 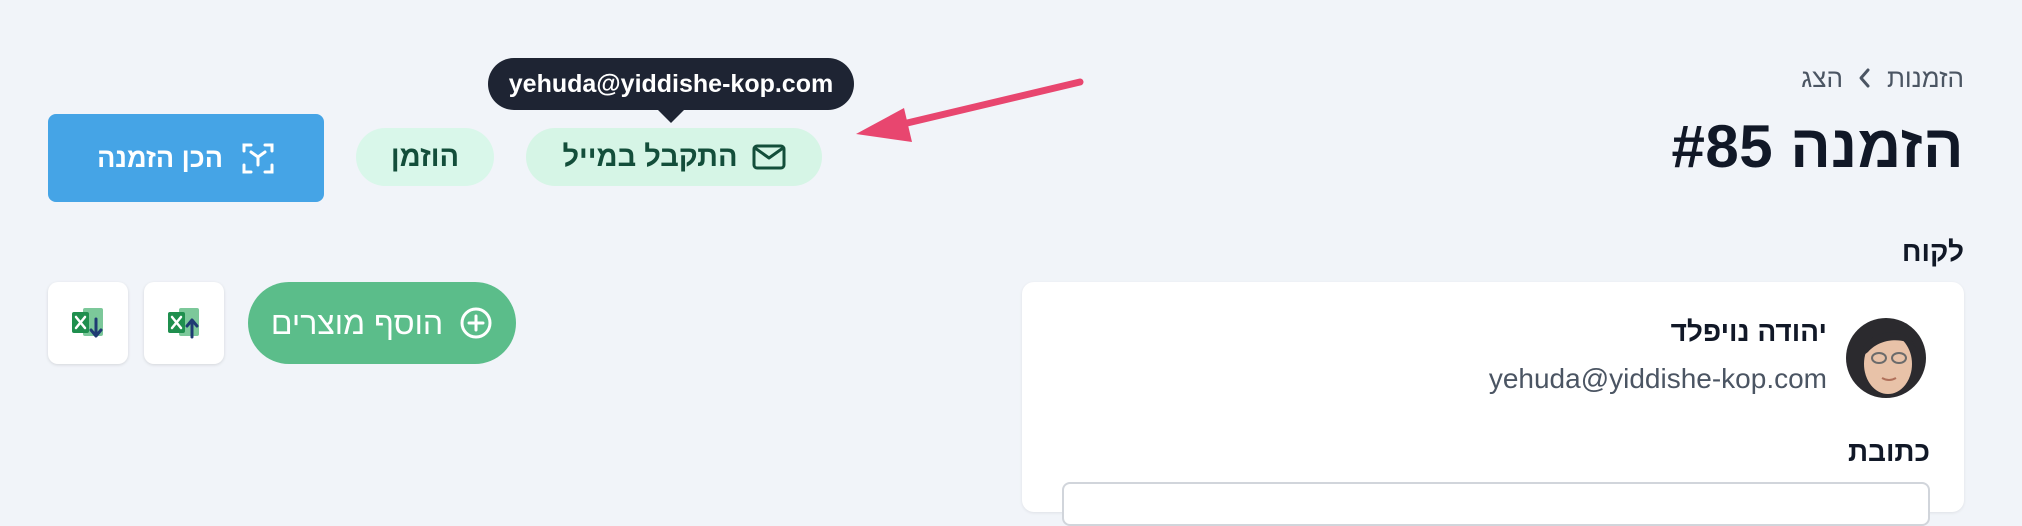 I want to click on address-field, so click(x=1496, y=504).